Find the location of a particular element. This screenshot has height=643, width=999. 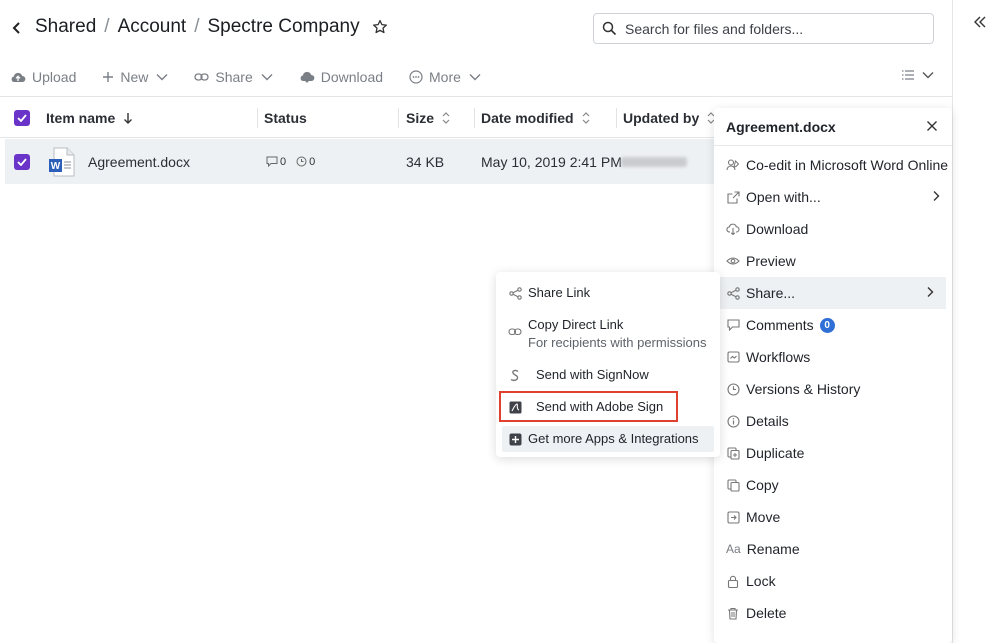

menu-item-copy: Copy is located at coordinates (833, 485).